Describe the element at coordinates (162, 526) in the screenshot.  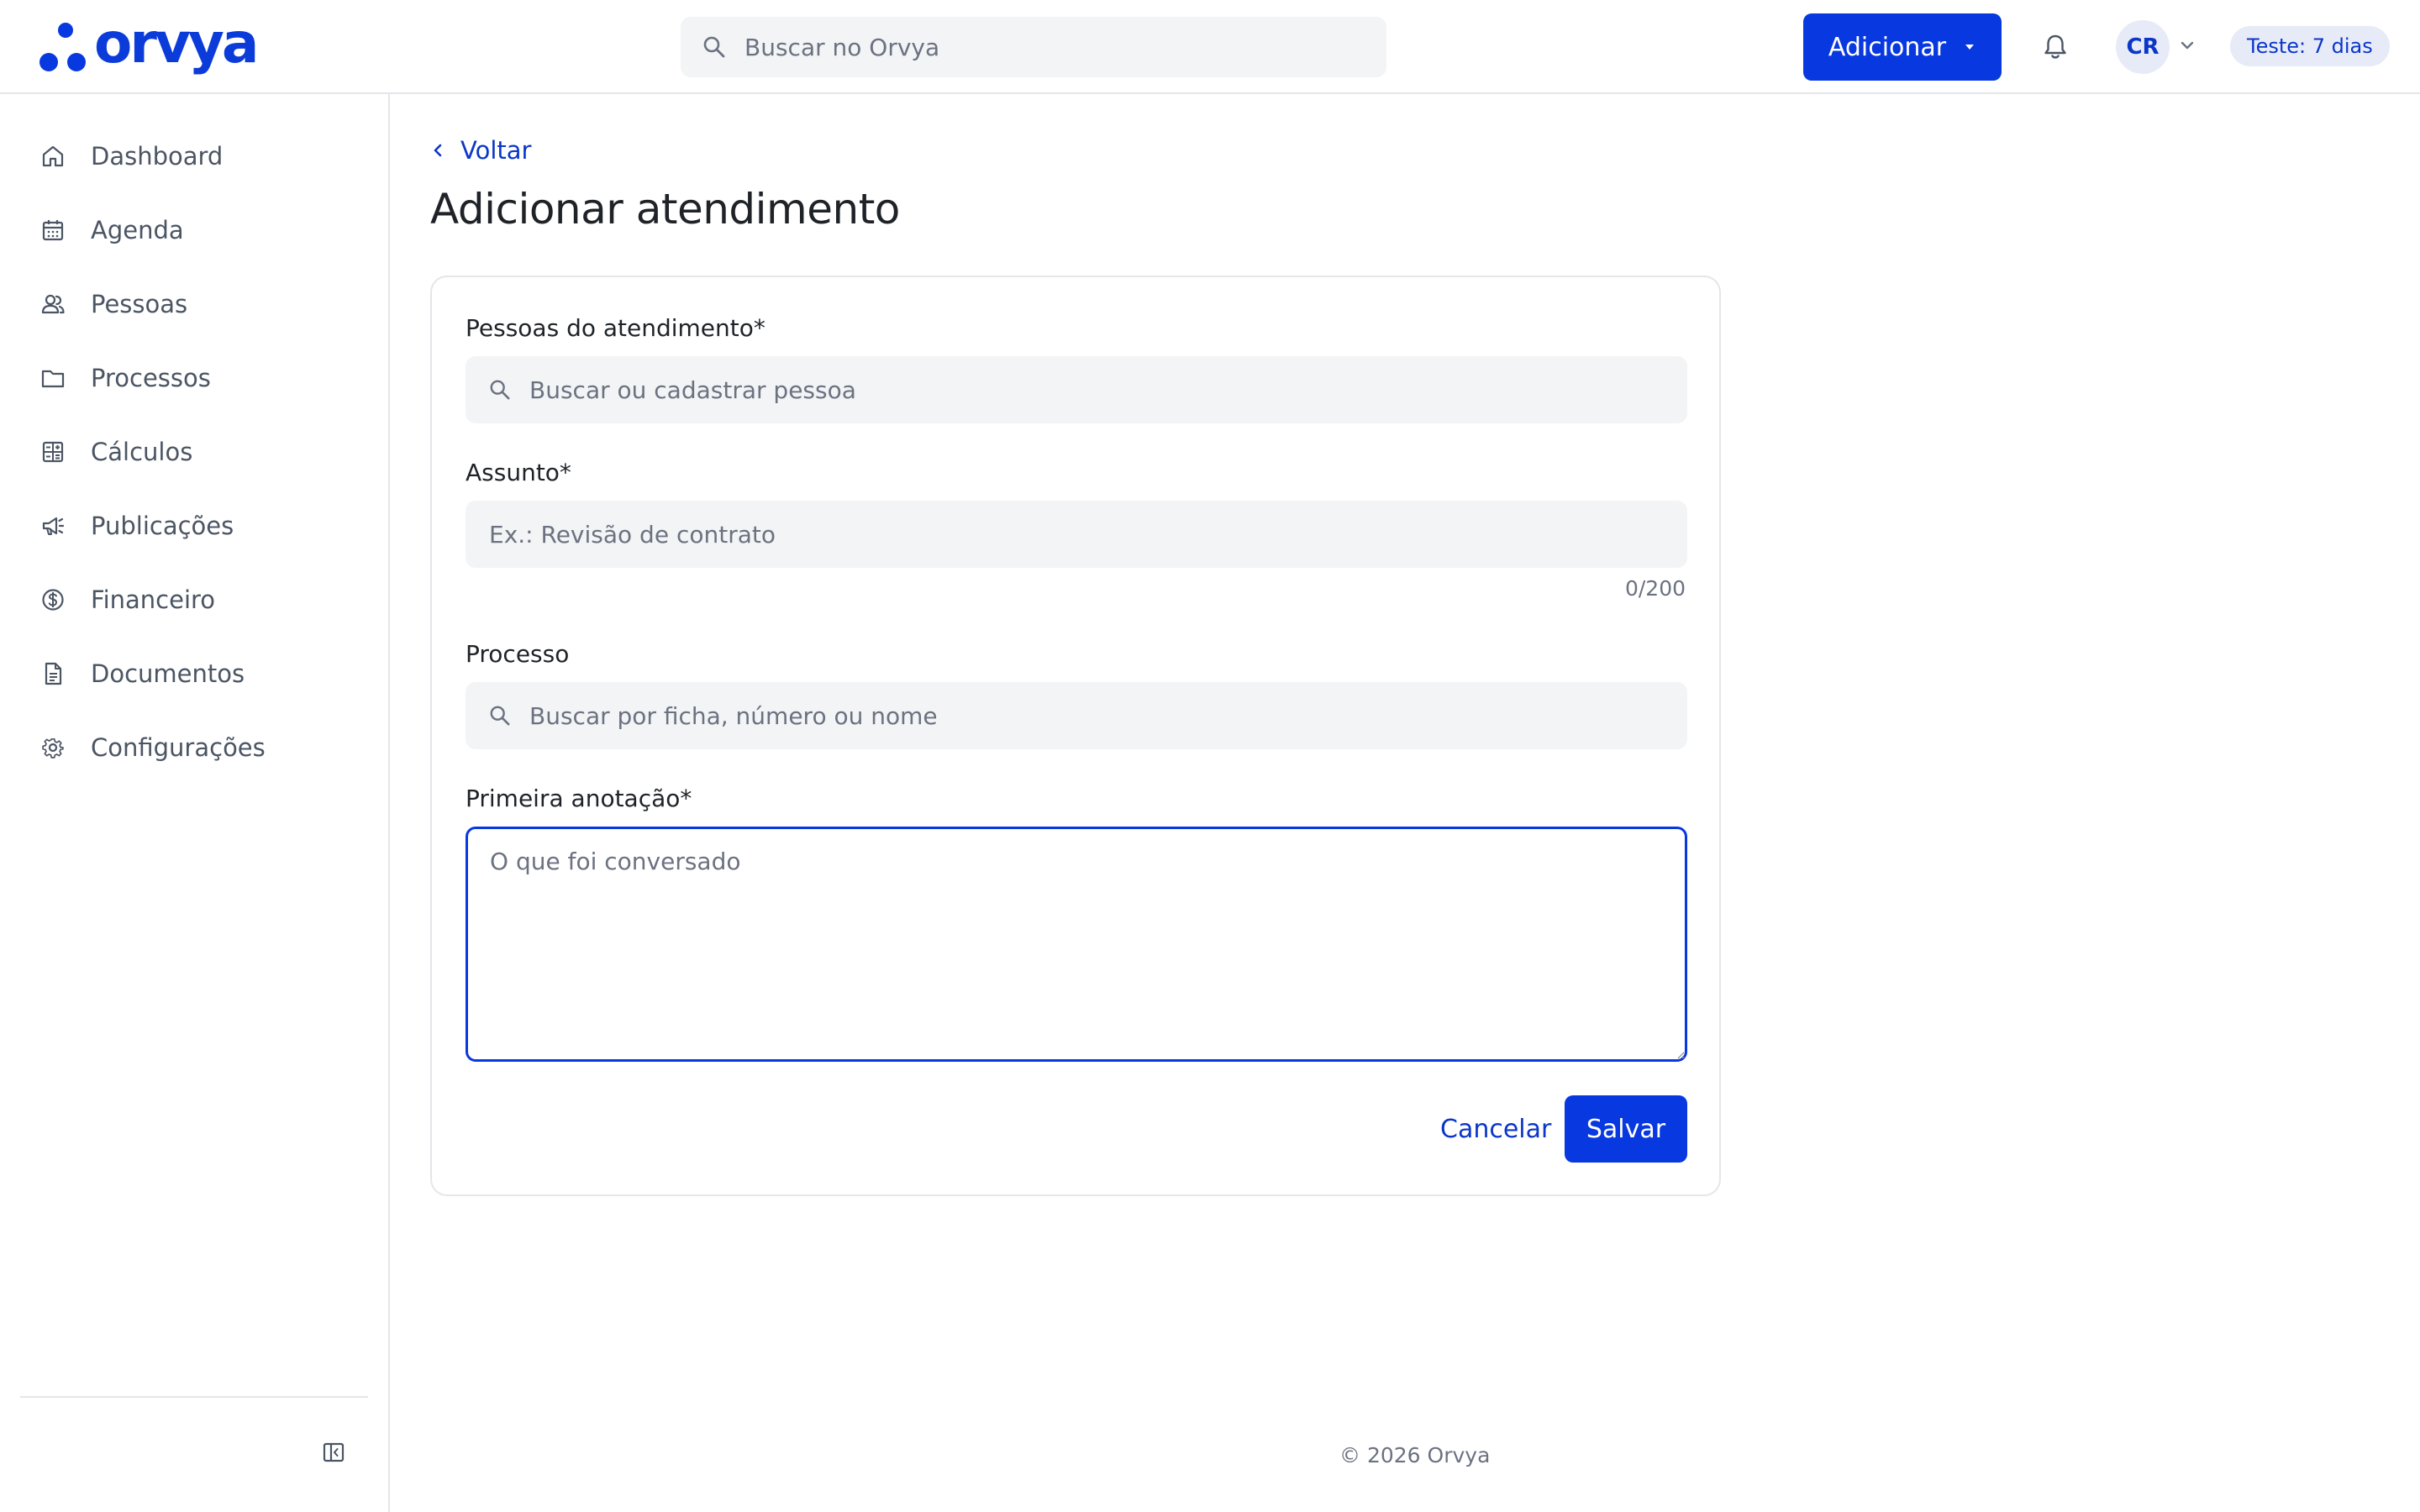
I see `sidebar-item-label: Publicações` at that location.